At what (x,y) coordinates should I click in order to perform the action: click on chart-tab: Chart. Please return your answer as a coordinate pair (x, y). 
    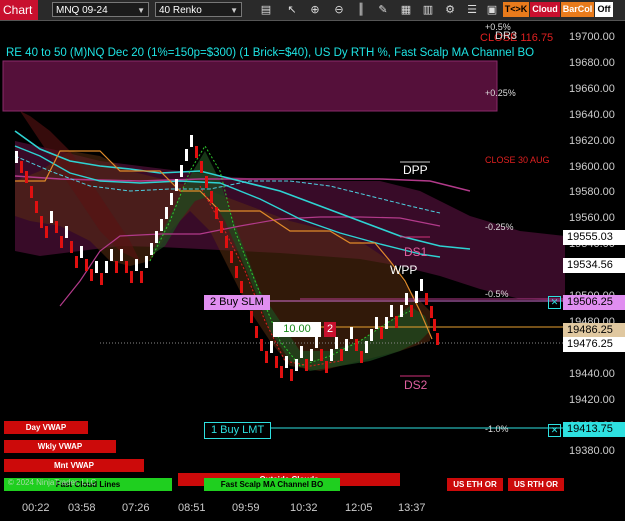
    Looking at the image, I should click on (19, 10).